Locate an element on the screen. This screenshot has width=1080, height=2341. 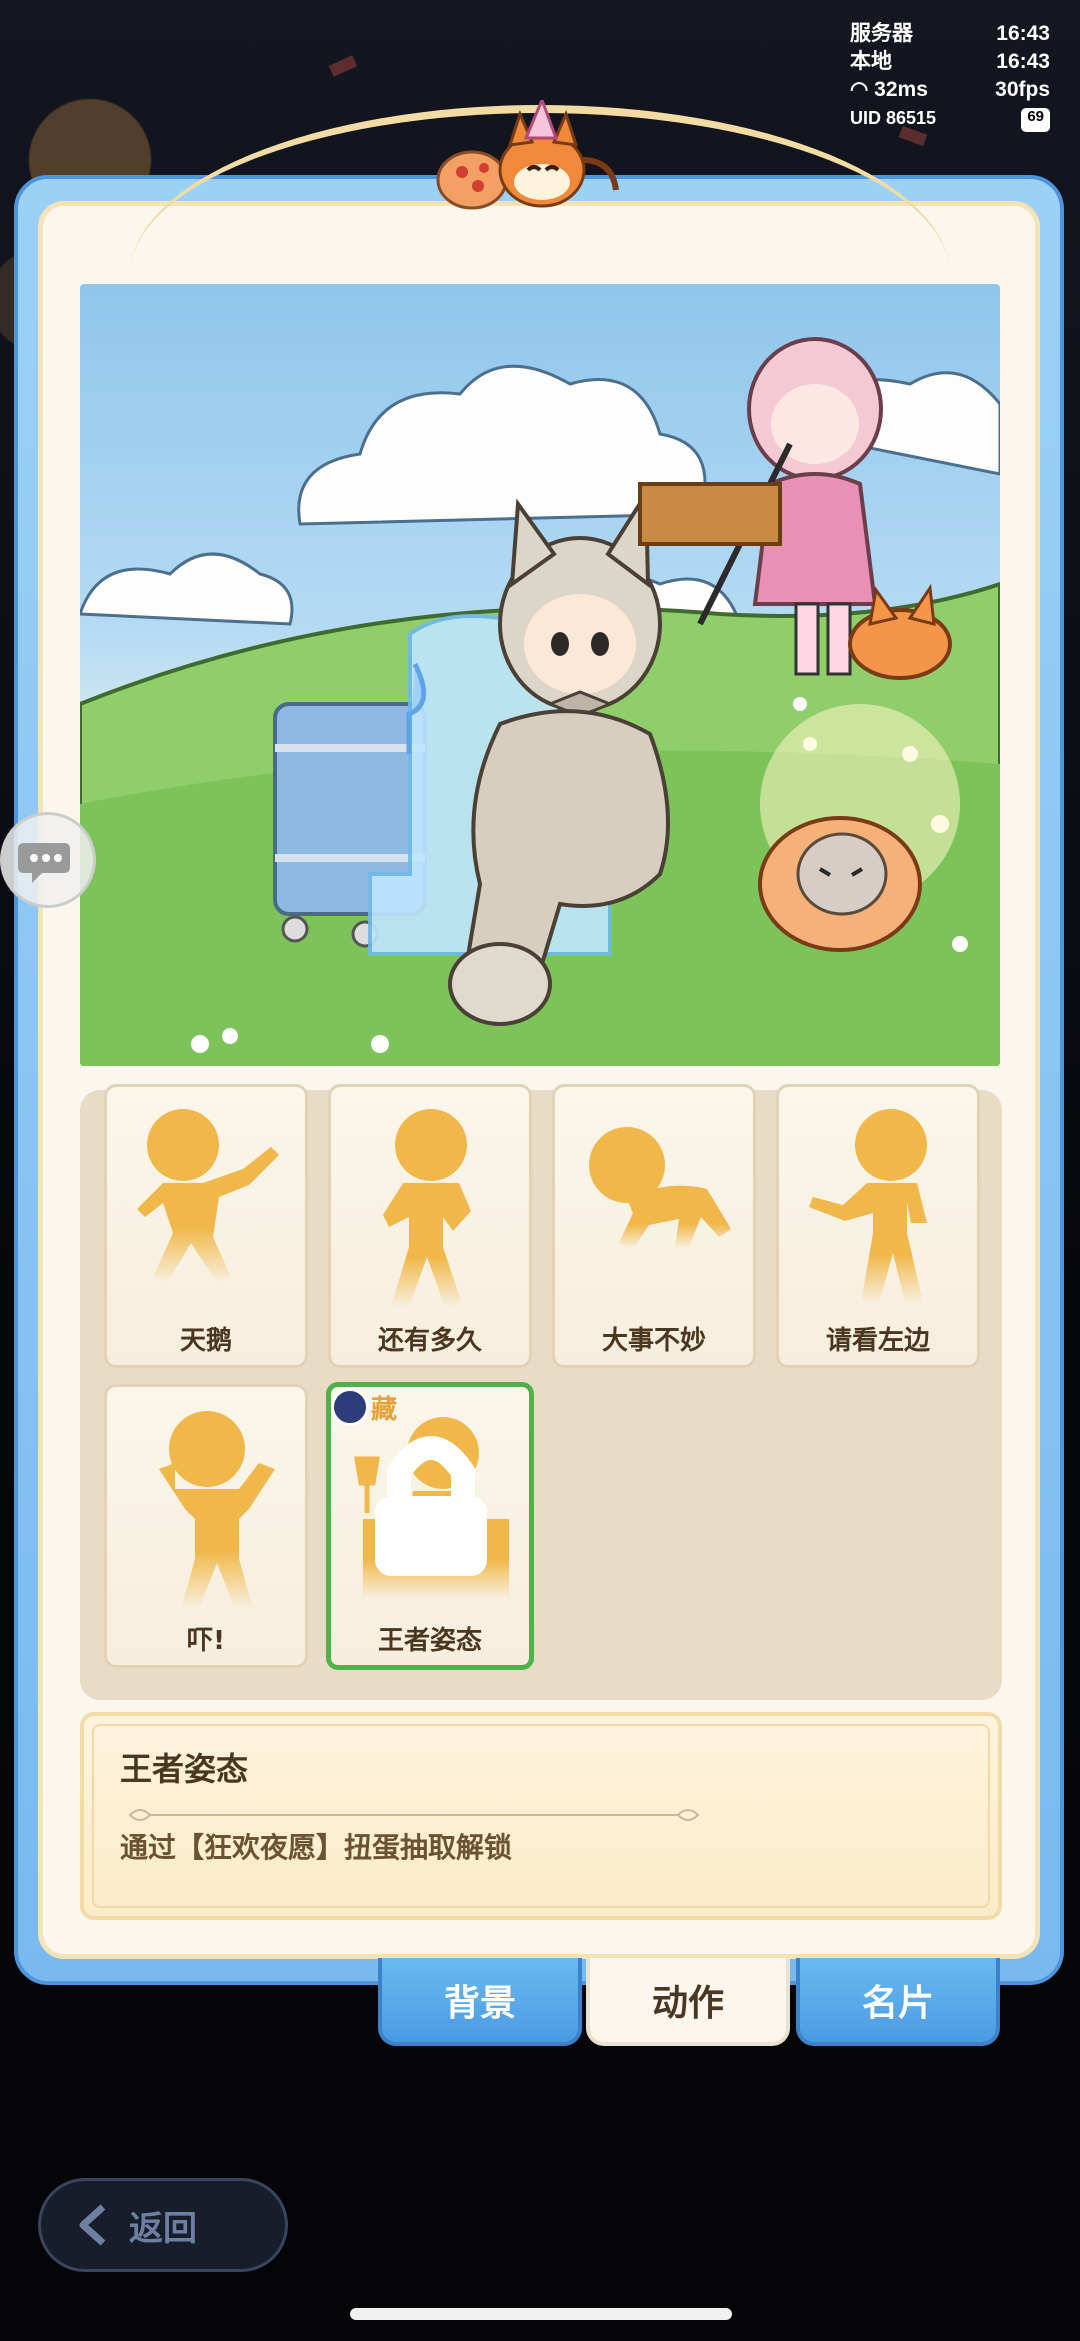
waiting-pose-icon is located at coordinates (427, 1208).